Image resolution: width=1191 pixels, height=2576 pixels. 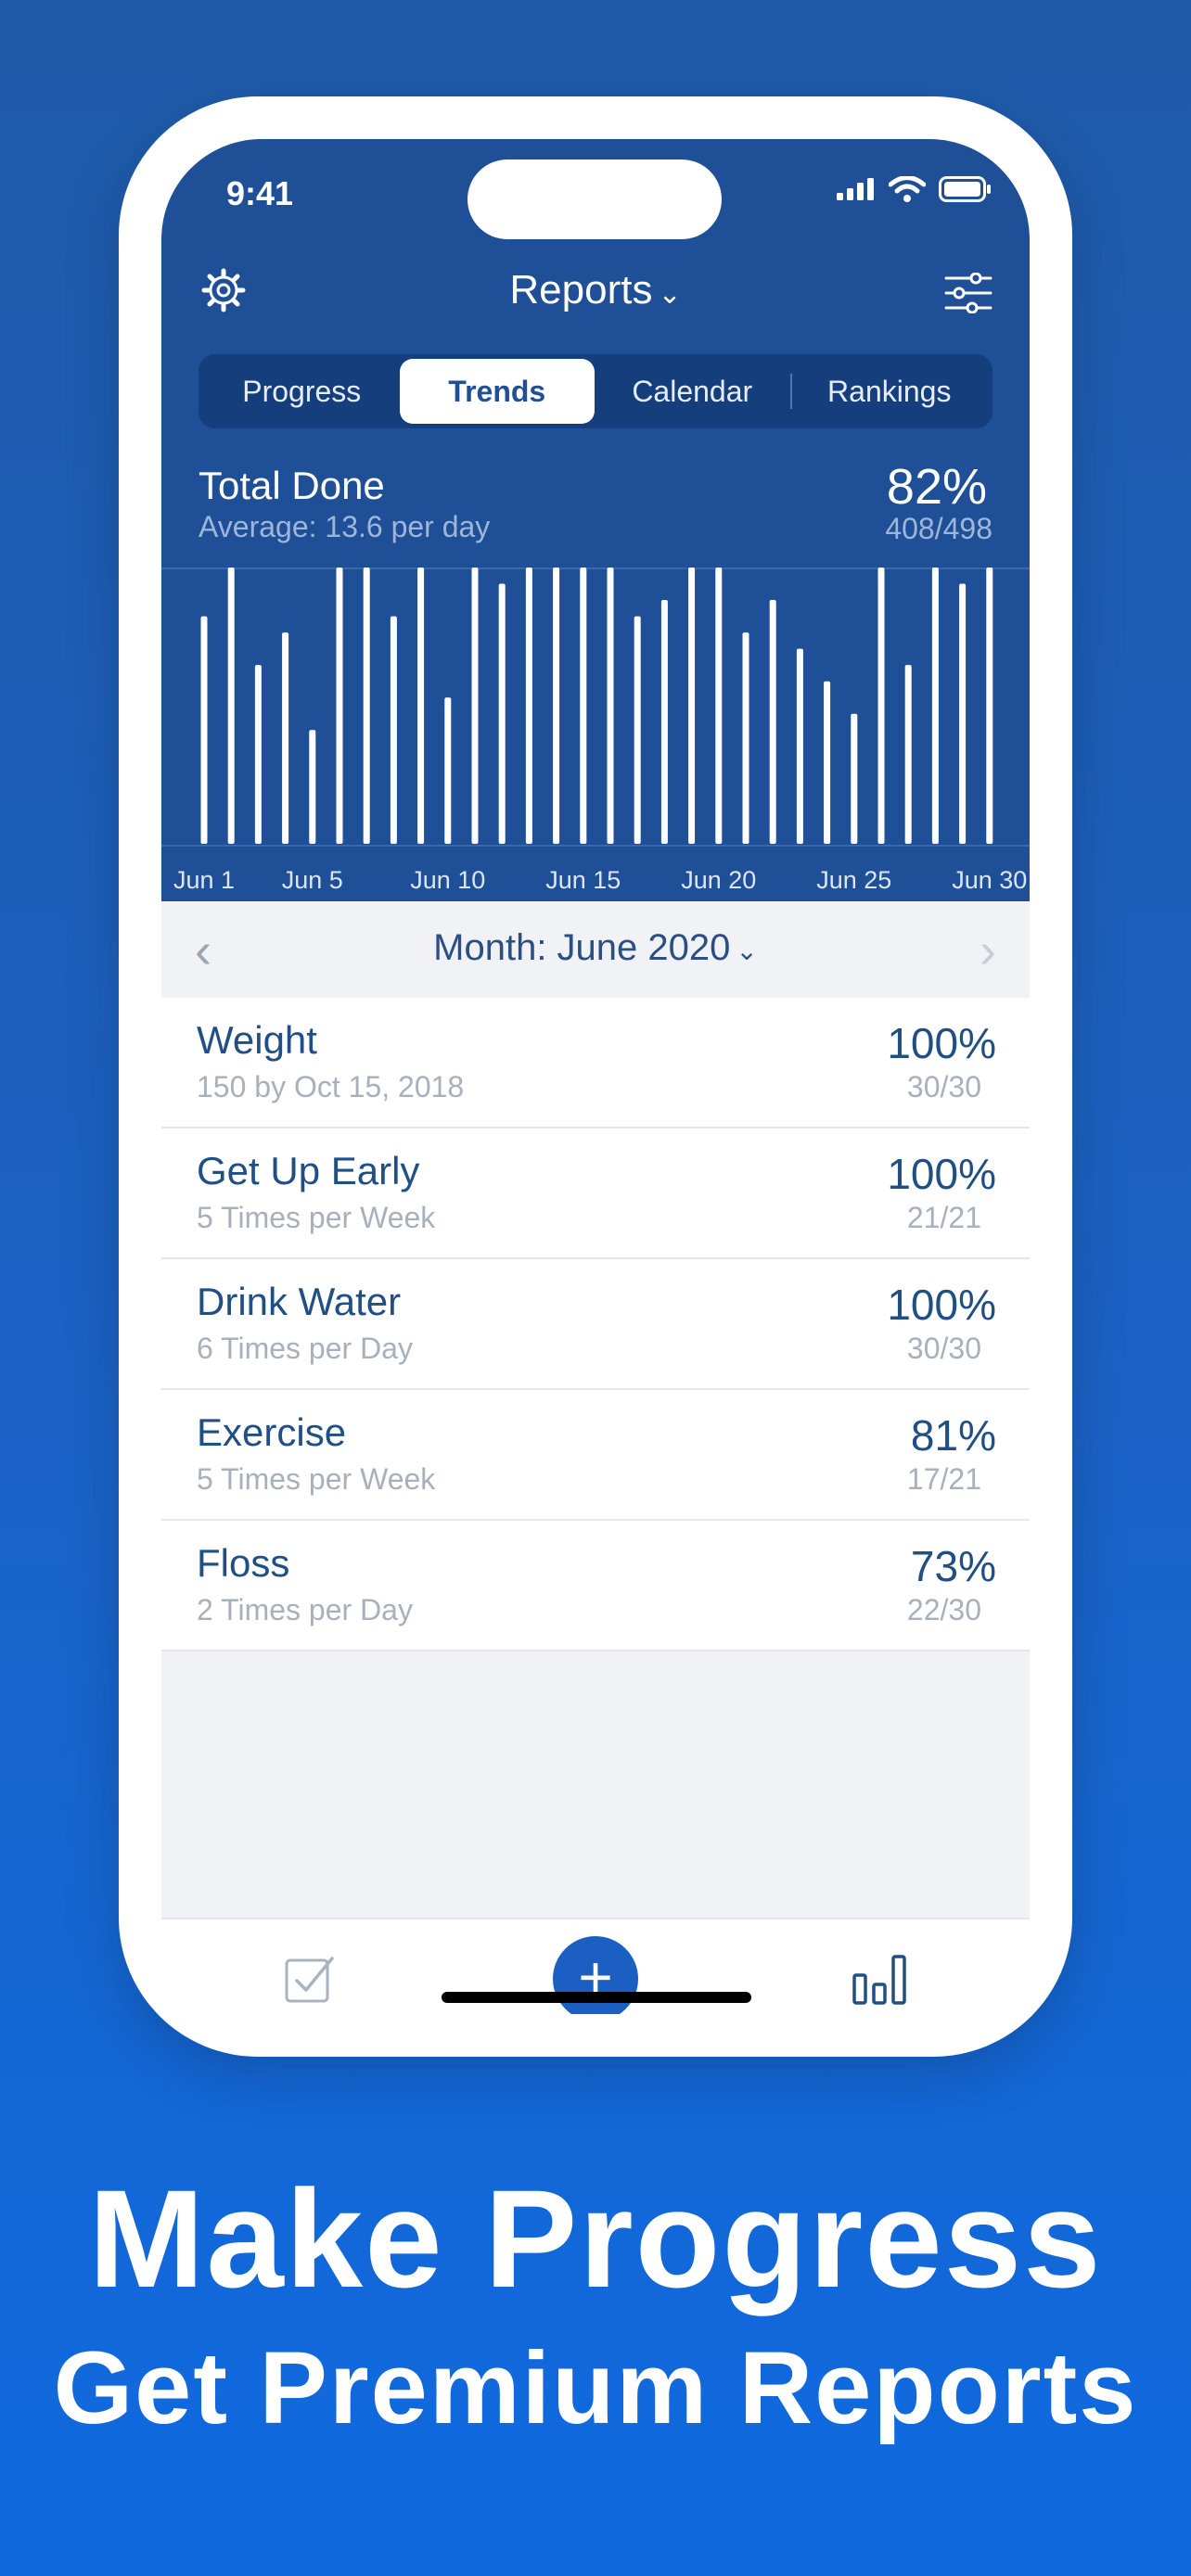 What do you see at coordinates (312, 880) in the screenshot?
I see `x-tick-label: Jun 5` at bounding box center [312, 880].